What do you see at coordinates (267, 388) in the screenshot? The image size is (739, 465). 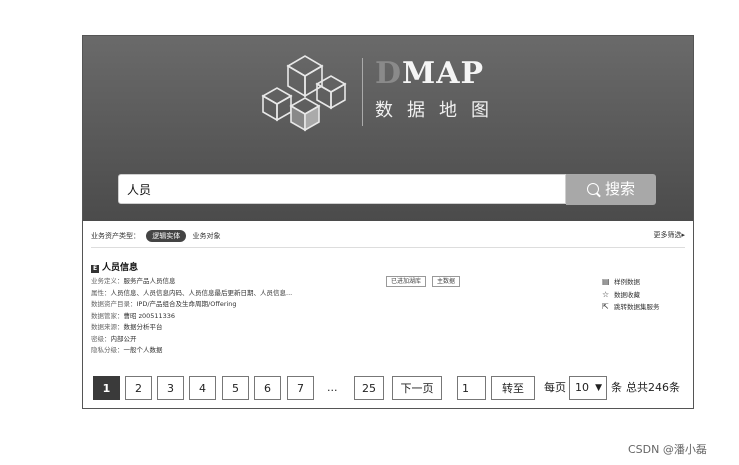 I see `page-6-button: 6` at bounding box center [267, 388].